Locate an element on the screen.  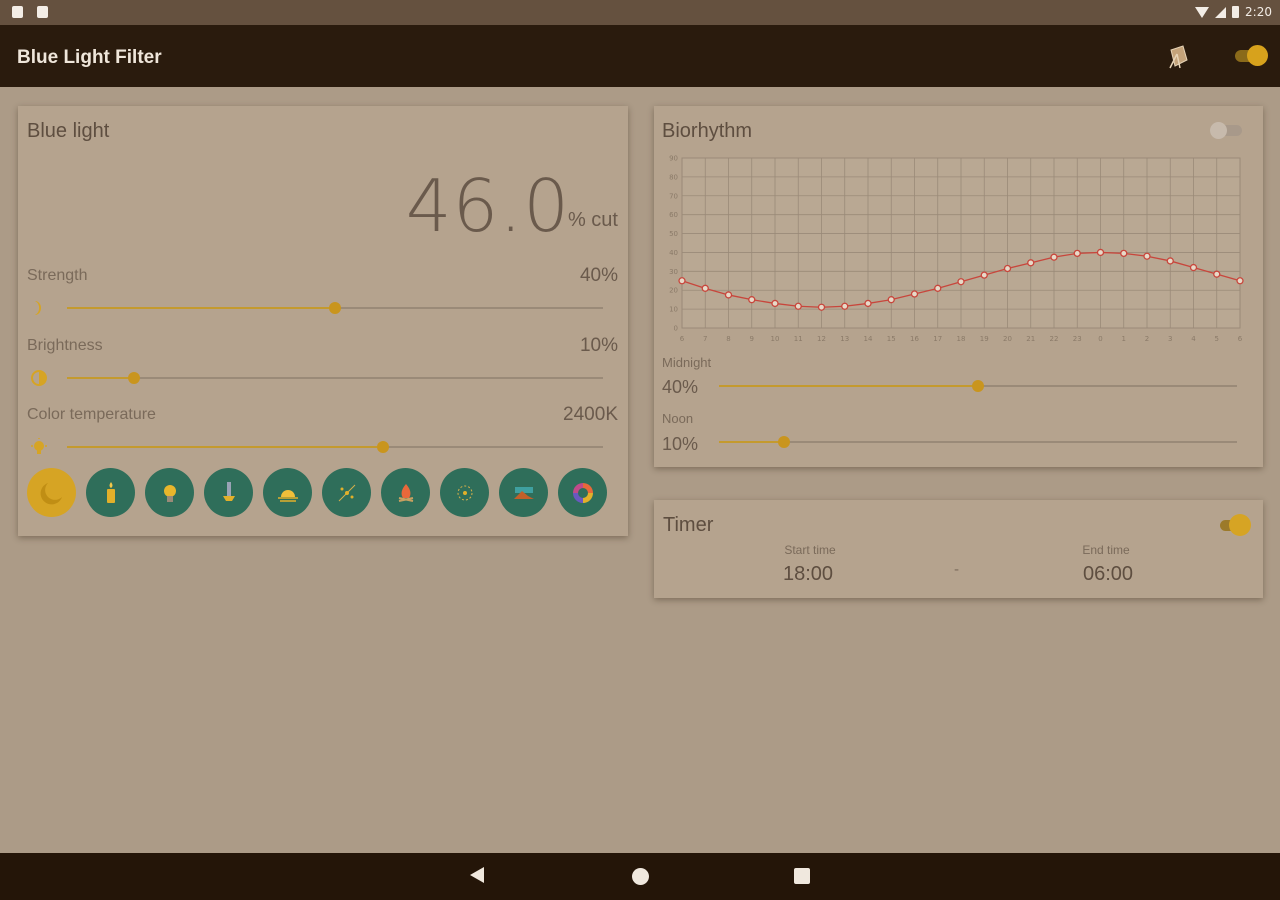
end-time-value: 06:00 is located at coordinates (1108, 574).